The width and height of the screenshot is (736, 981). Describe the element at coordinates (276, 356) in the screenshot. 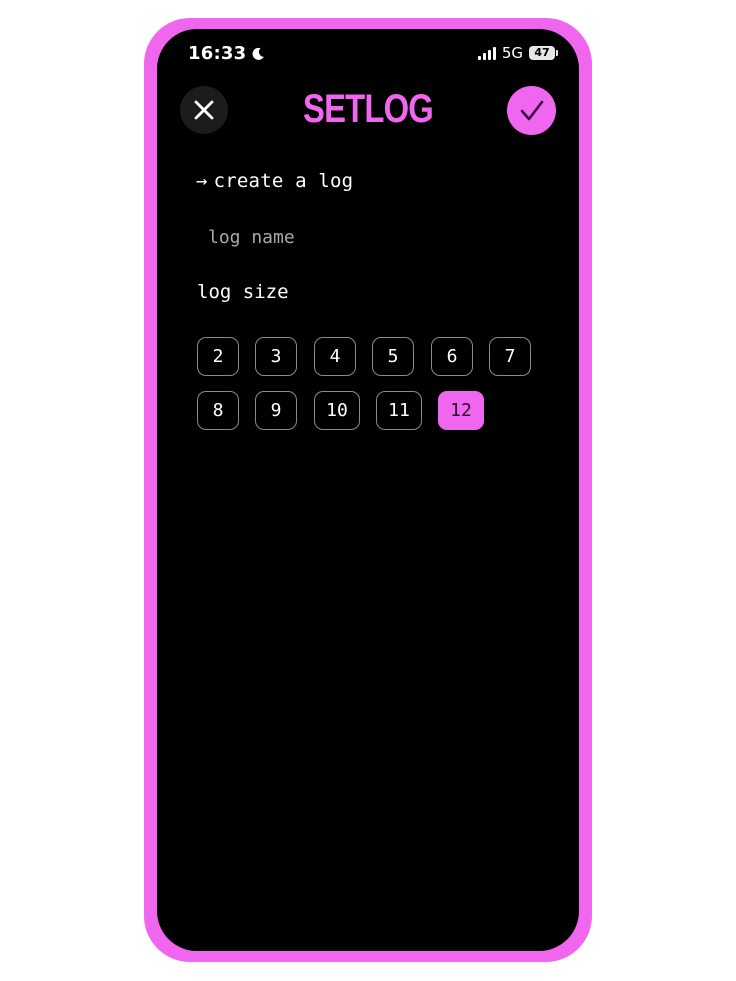

I see `size-option-3: 3` at that location.